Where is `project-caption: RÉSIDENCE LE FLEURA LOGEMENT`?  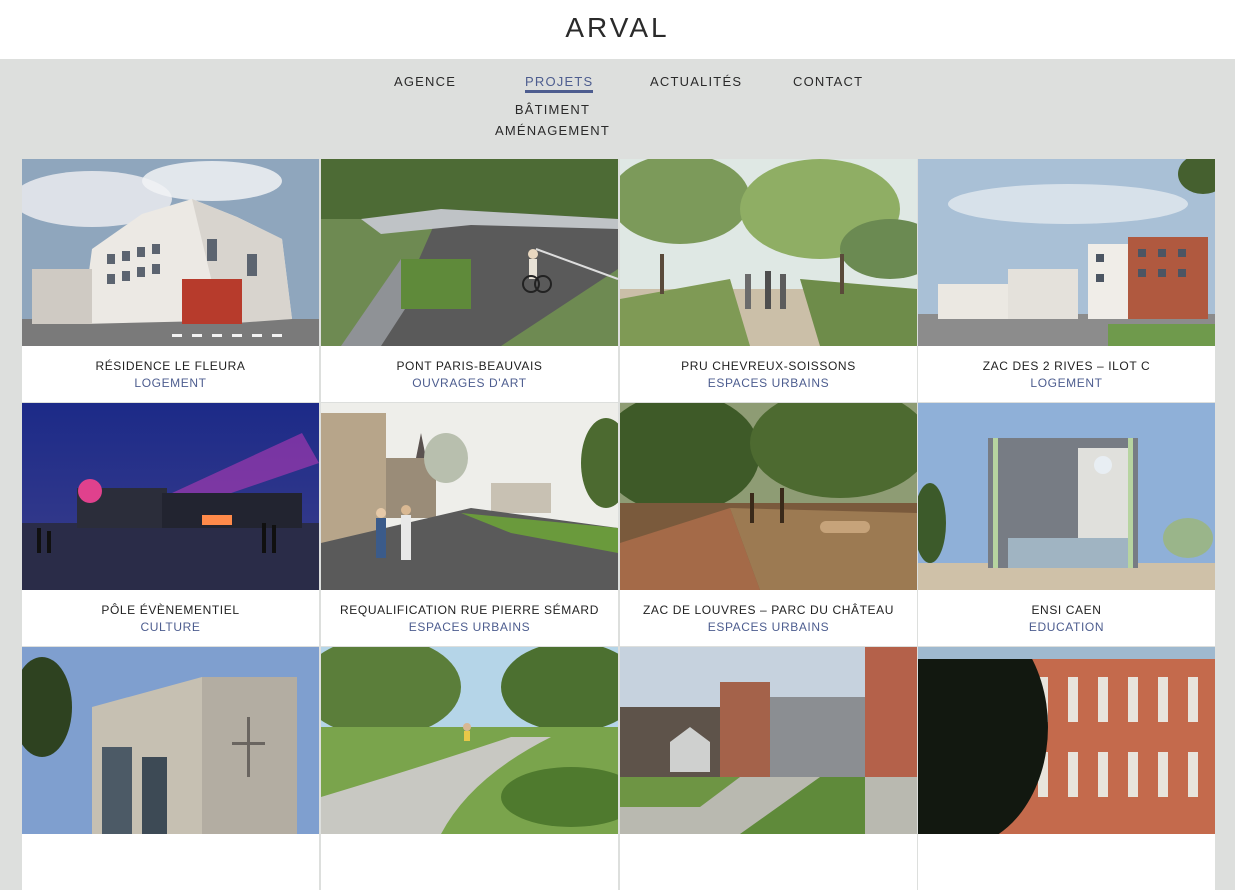
project-caption: RÉSIDENCE LE FLEURA LOGEMENT is located at coordinates (170, 374).